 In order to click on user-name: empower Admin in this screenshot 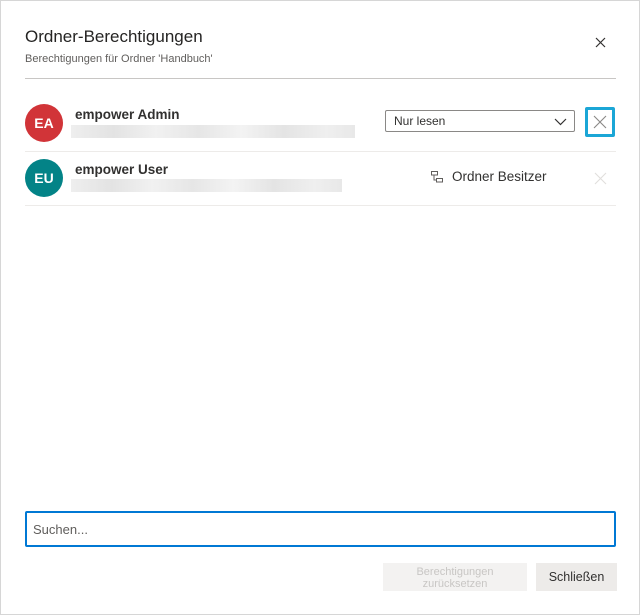, I will do `click(127, 114)`.